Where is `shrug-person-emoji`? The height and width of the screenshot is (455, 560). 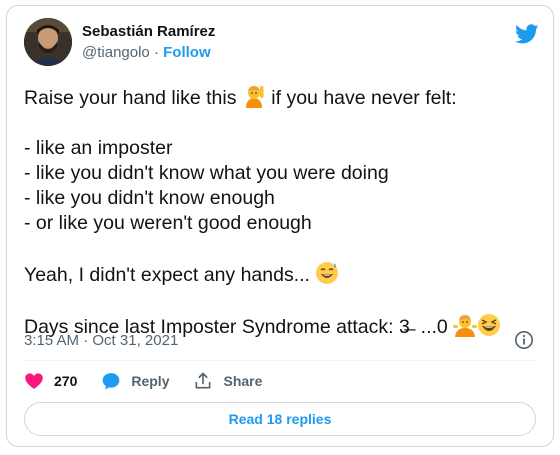
shrug-person-emoji is located at coordinates (465, 326).